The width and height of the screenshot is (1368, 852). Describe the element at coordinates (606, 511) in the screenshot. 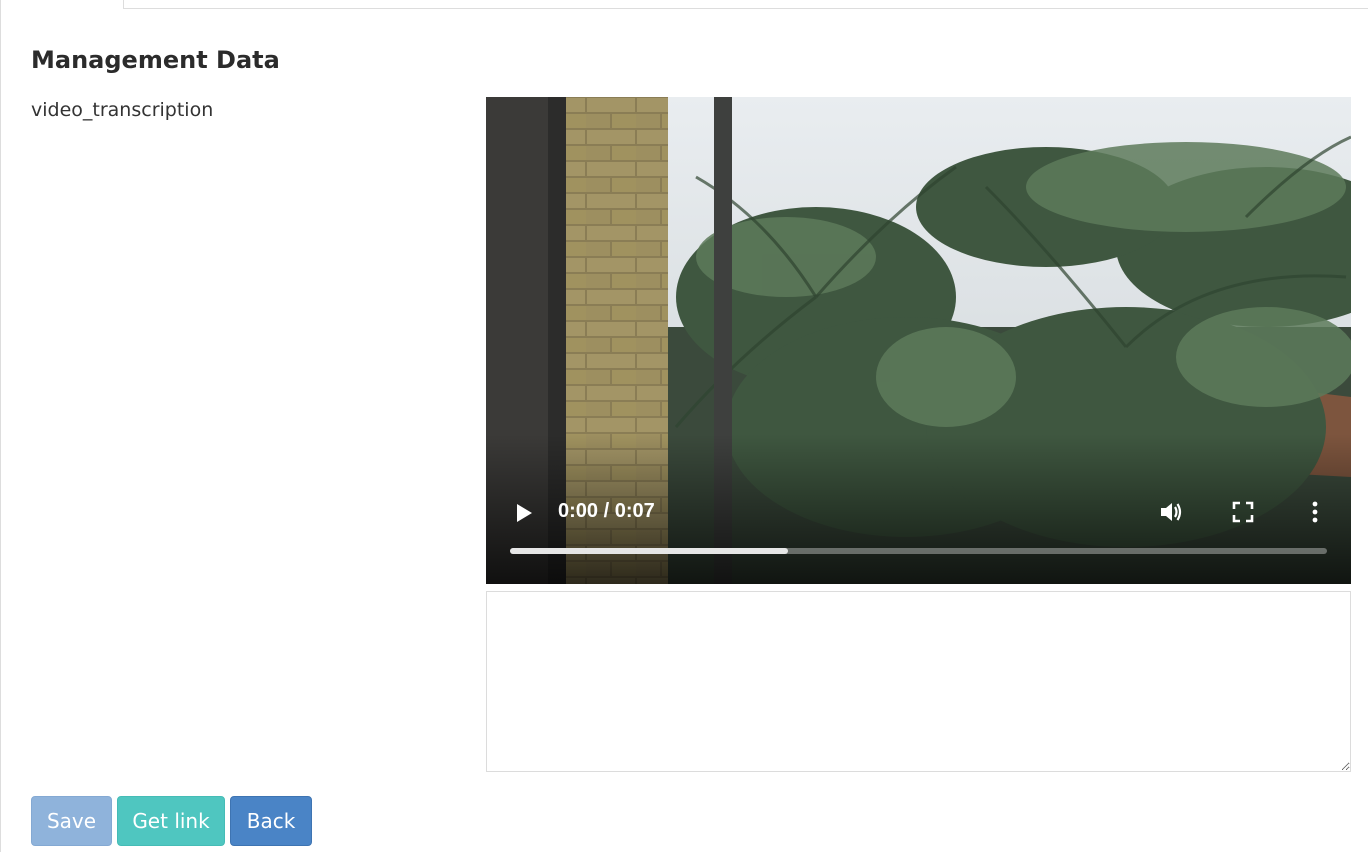

I see `video-time-display: 0:00 / 0:07` at that location.